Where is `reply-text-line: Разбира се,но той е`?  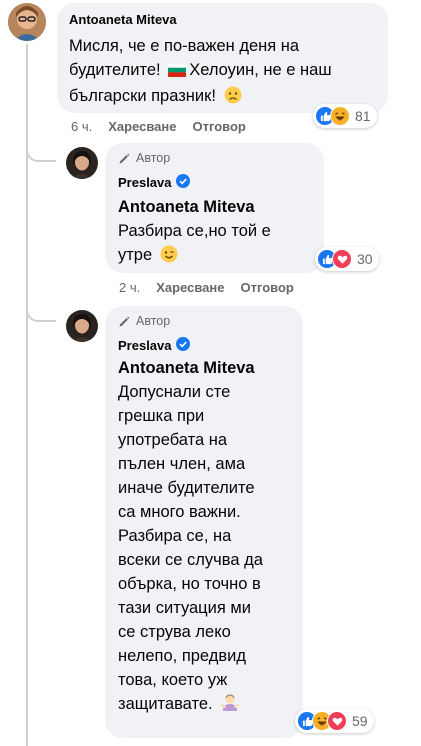 reply-text-line: Разбира се,но той е is located at coordinates (194, 231).